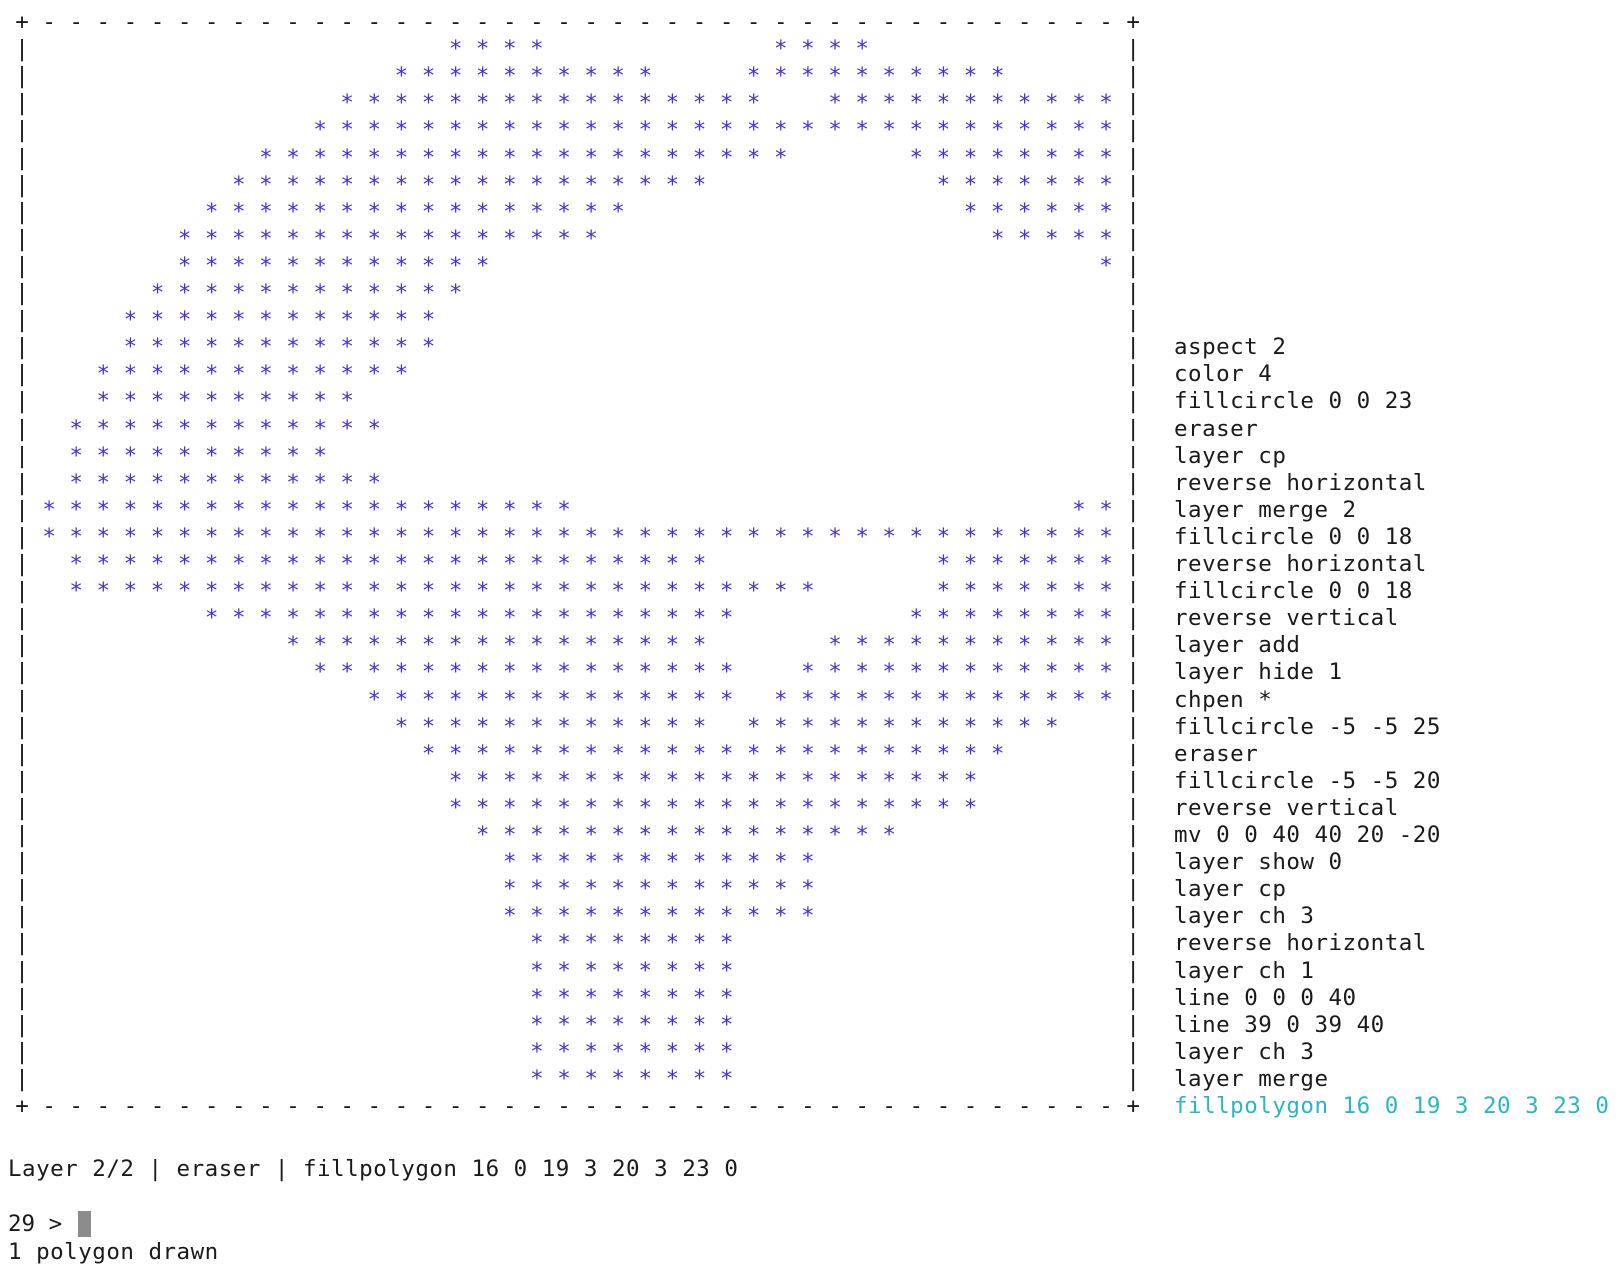 The width and height of the screenshot is (1622, 1280). I want to click on command-prompt: 29 >, so click(49, 1224).